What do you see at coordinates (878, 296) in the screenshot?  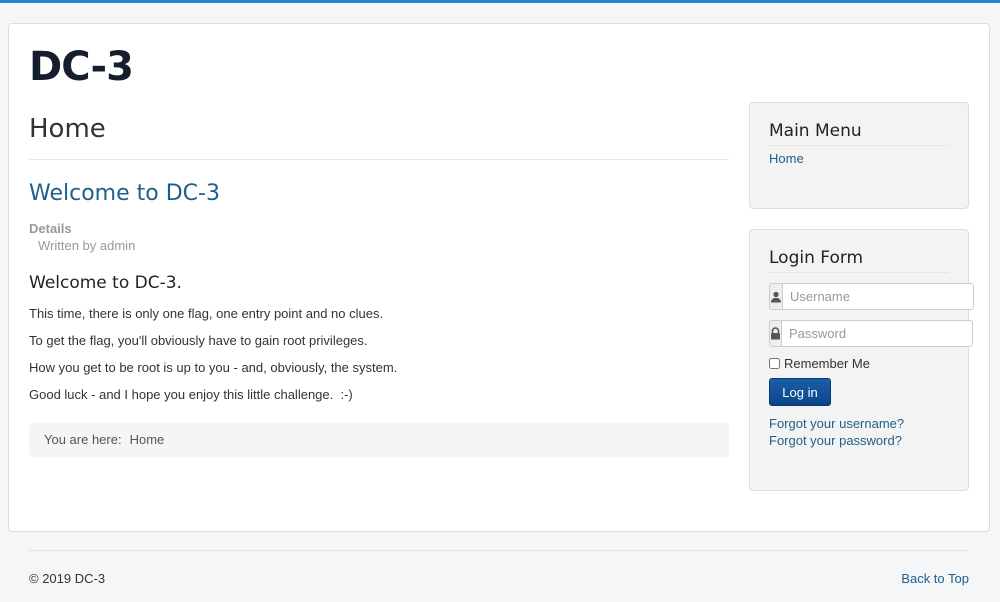 I see `username-input` at bounding box center [878, 296].